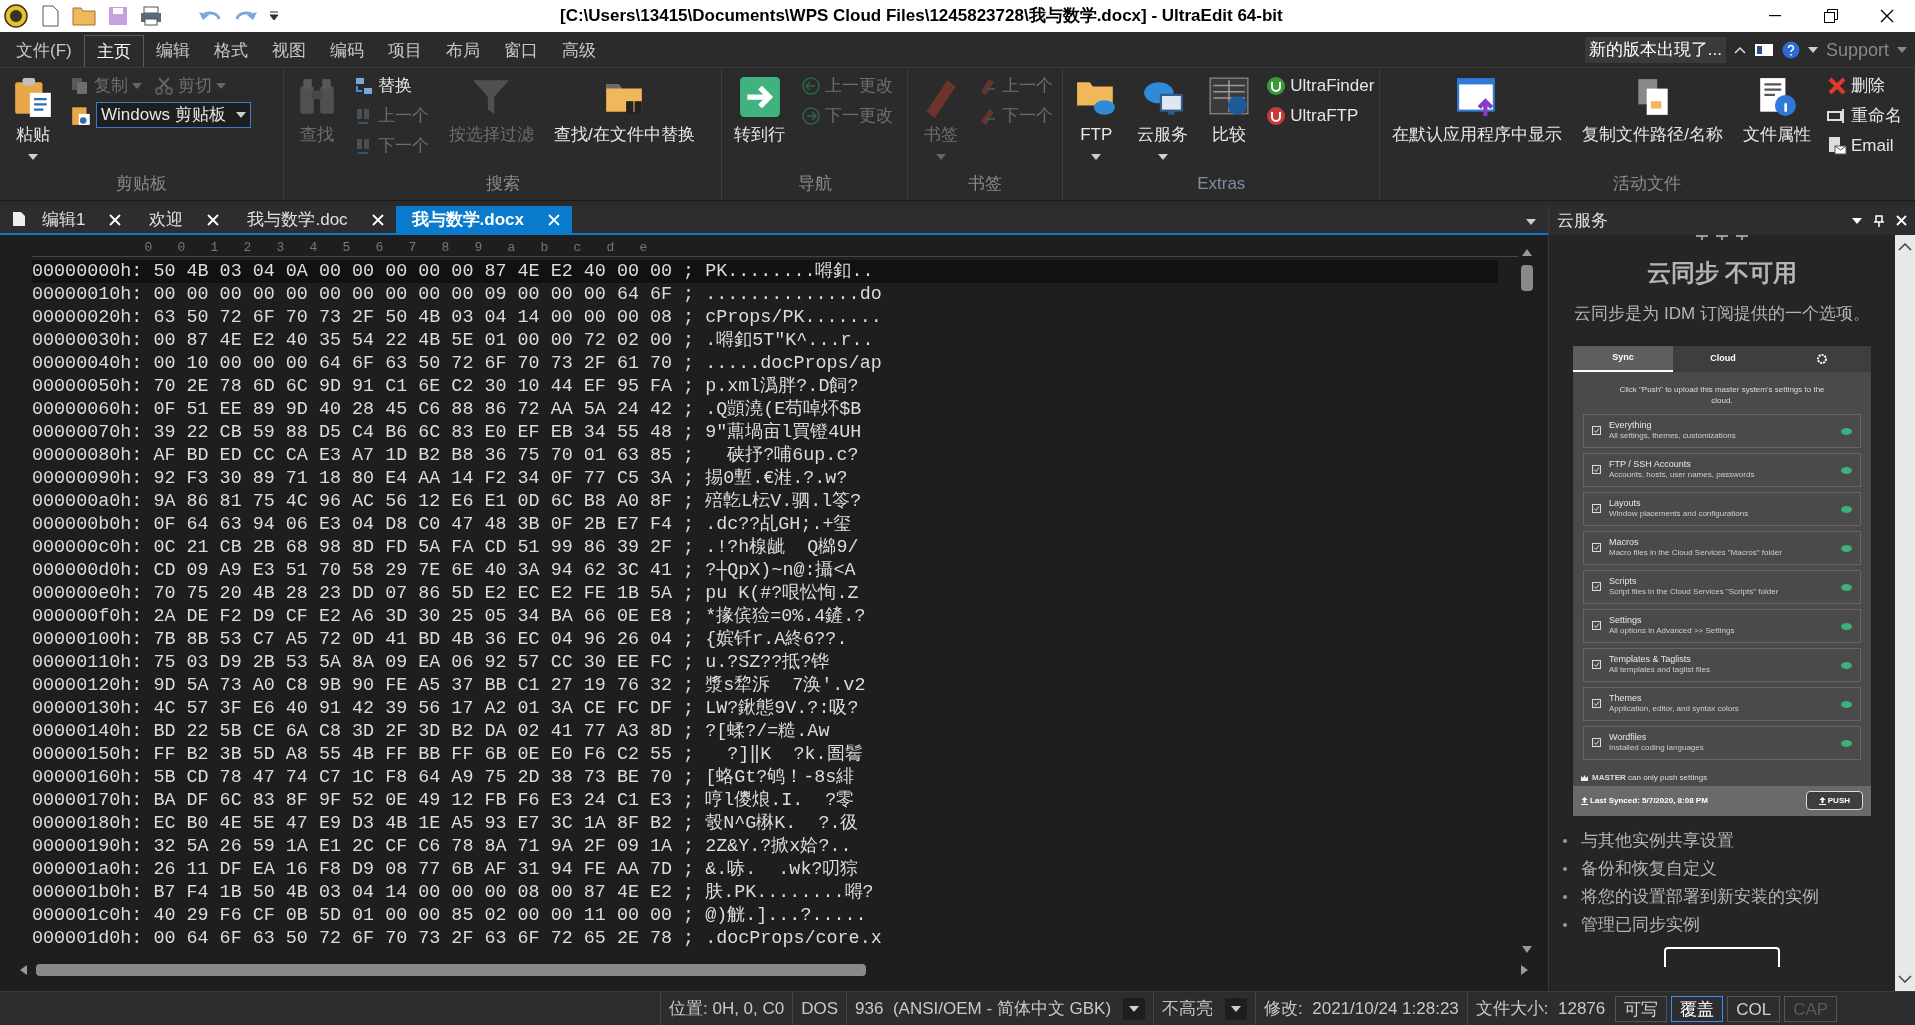 The height and width of the screenshot is (1025, 1915). Describe the element at coordinates (141, 183) in the screenshot. I see `group-label: 剪贴板` at that location.